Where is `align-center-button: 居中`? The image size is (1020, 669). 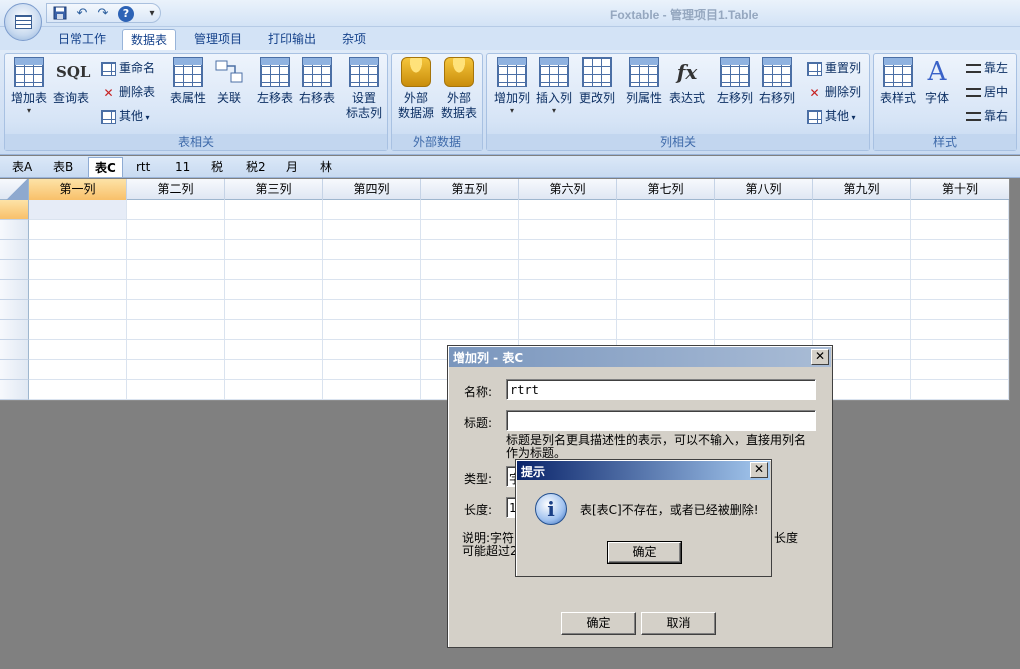
align-center-button: 居中 is located at coordinates (987, 92).